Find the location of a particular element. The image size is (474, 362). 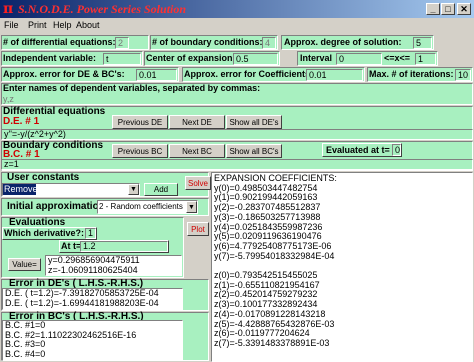

close-button: ✕ is located at coordinates (464, 9).